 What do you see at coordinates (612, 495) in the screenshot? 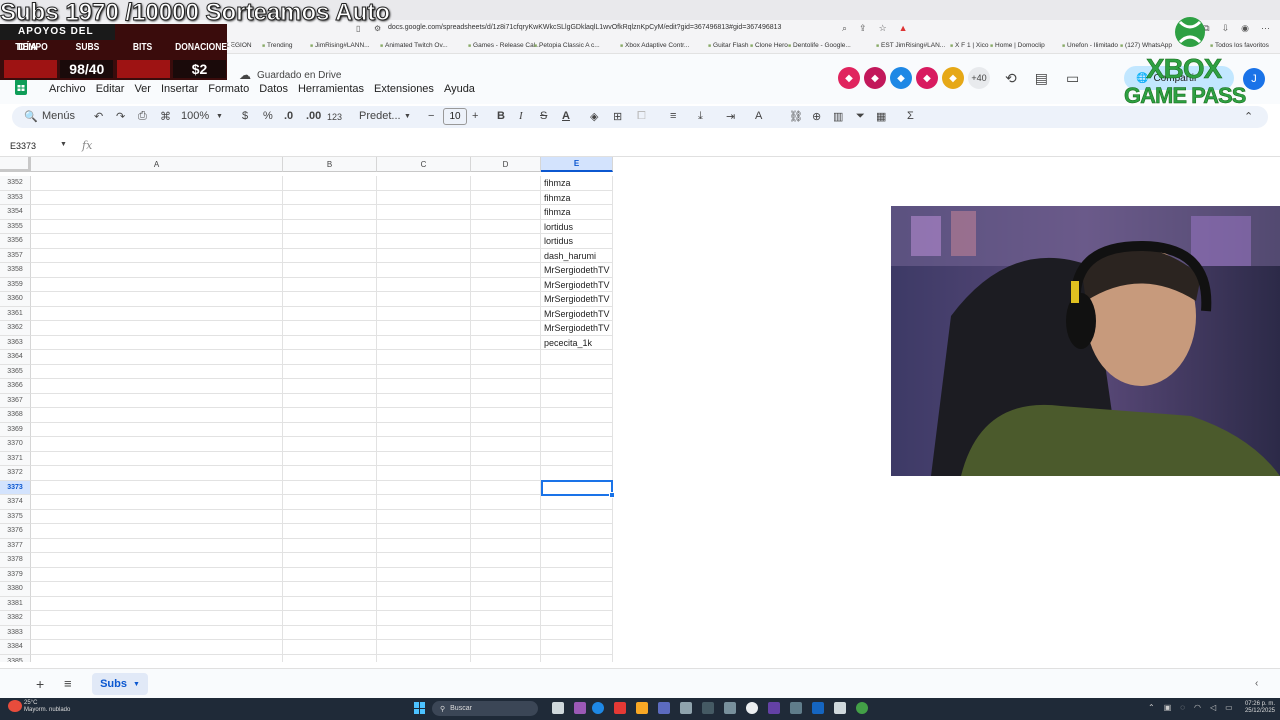
I see `fill-handle` at bounding box center [612, 495].